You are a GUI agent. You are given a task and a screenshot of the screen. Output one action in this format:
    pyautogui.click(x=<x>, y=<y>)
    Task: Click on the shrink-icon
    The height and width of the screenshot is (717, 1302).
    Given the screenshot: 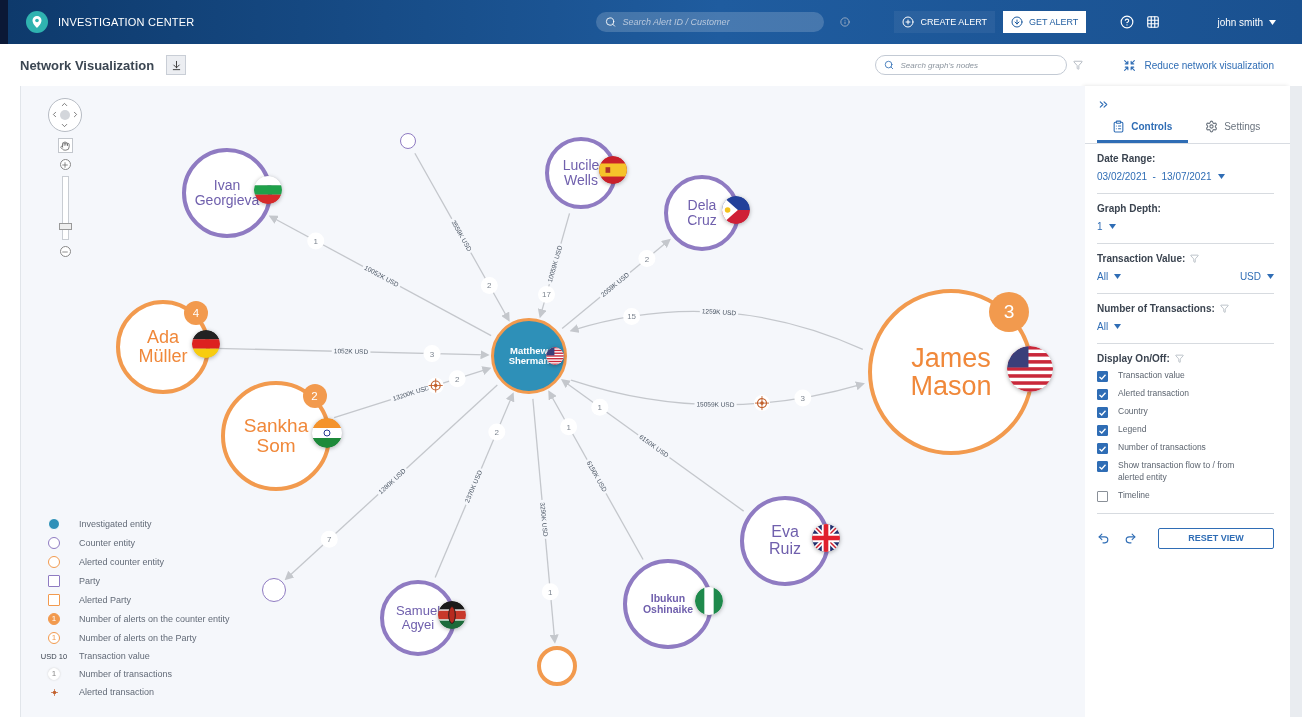 What is the action you would take?
    pyautogui.click(x=1130, y=65)
    